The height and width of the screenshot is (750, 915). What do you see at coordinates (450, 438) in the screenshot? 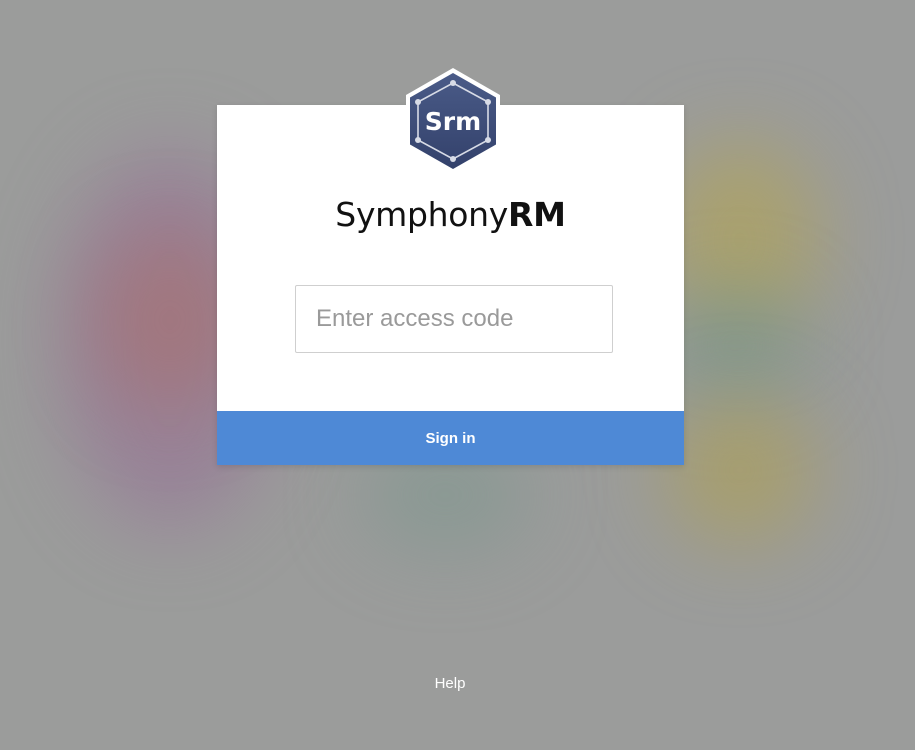
I see `sign-in-button: Sign in` at bounding box center [450, 438].